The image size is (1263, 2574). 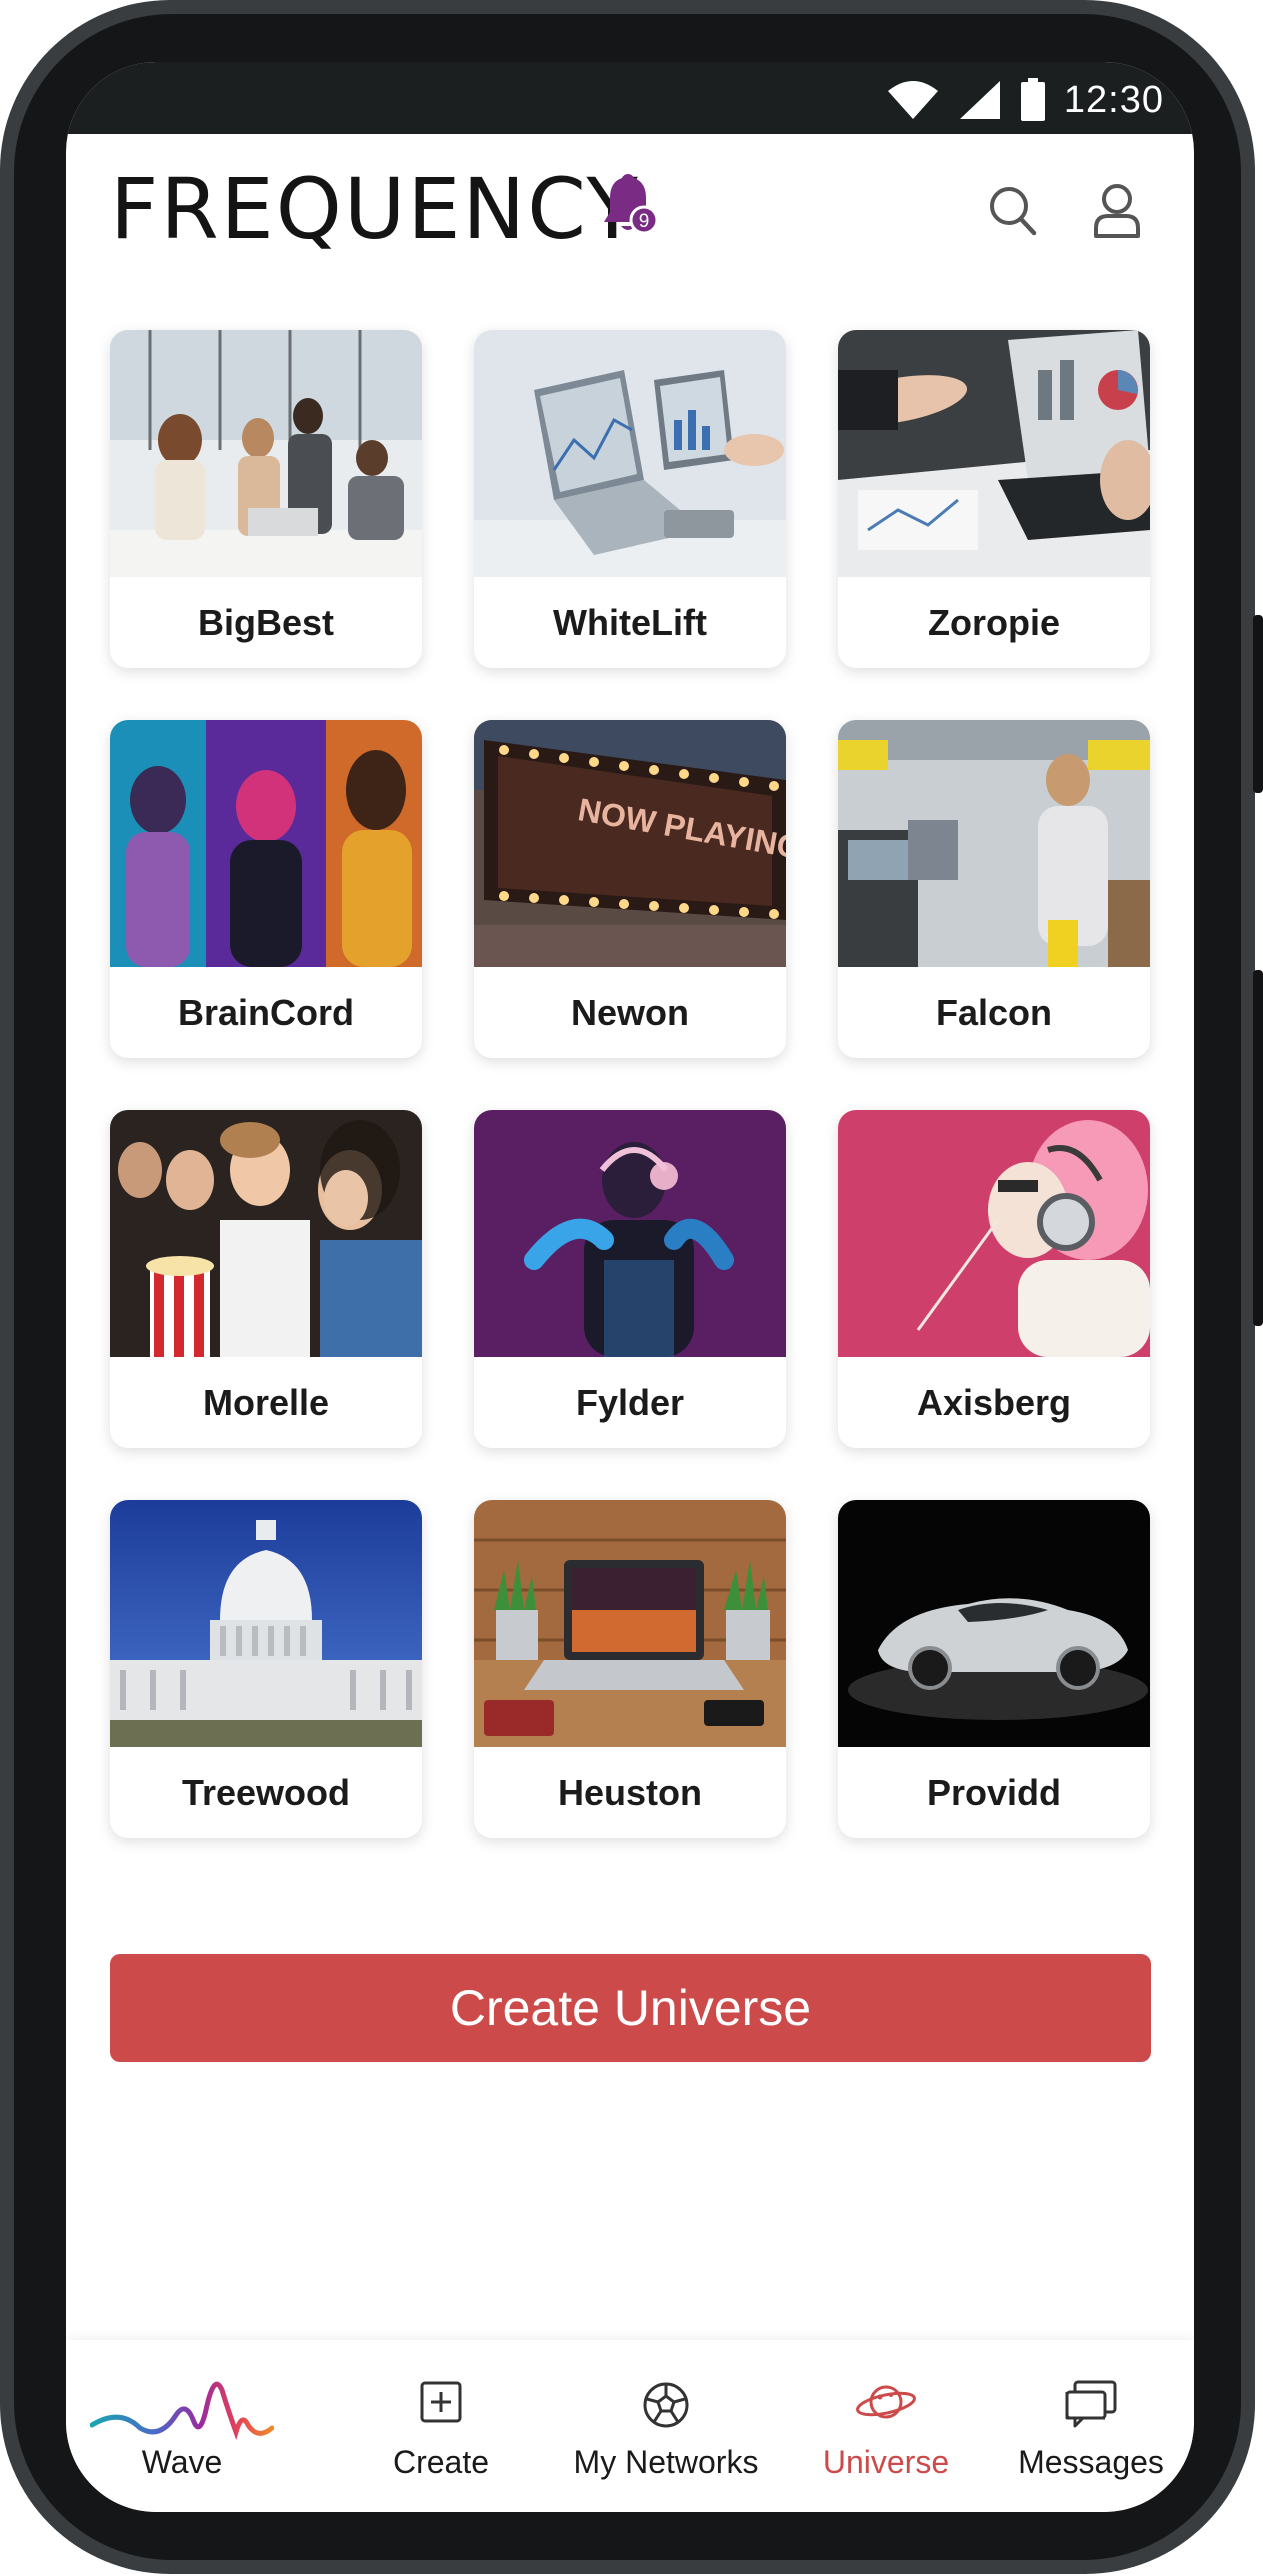 I want to click on universe-card-treewood: Treewood, so click(x=266, y=1669).